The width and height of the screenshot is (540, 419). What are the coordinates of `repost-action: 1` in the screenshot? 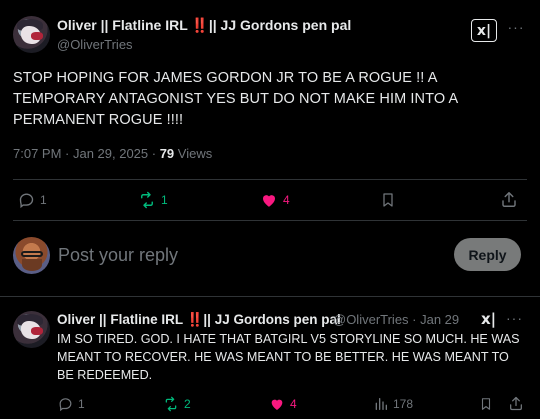 It's located at (152, 200).